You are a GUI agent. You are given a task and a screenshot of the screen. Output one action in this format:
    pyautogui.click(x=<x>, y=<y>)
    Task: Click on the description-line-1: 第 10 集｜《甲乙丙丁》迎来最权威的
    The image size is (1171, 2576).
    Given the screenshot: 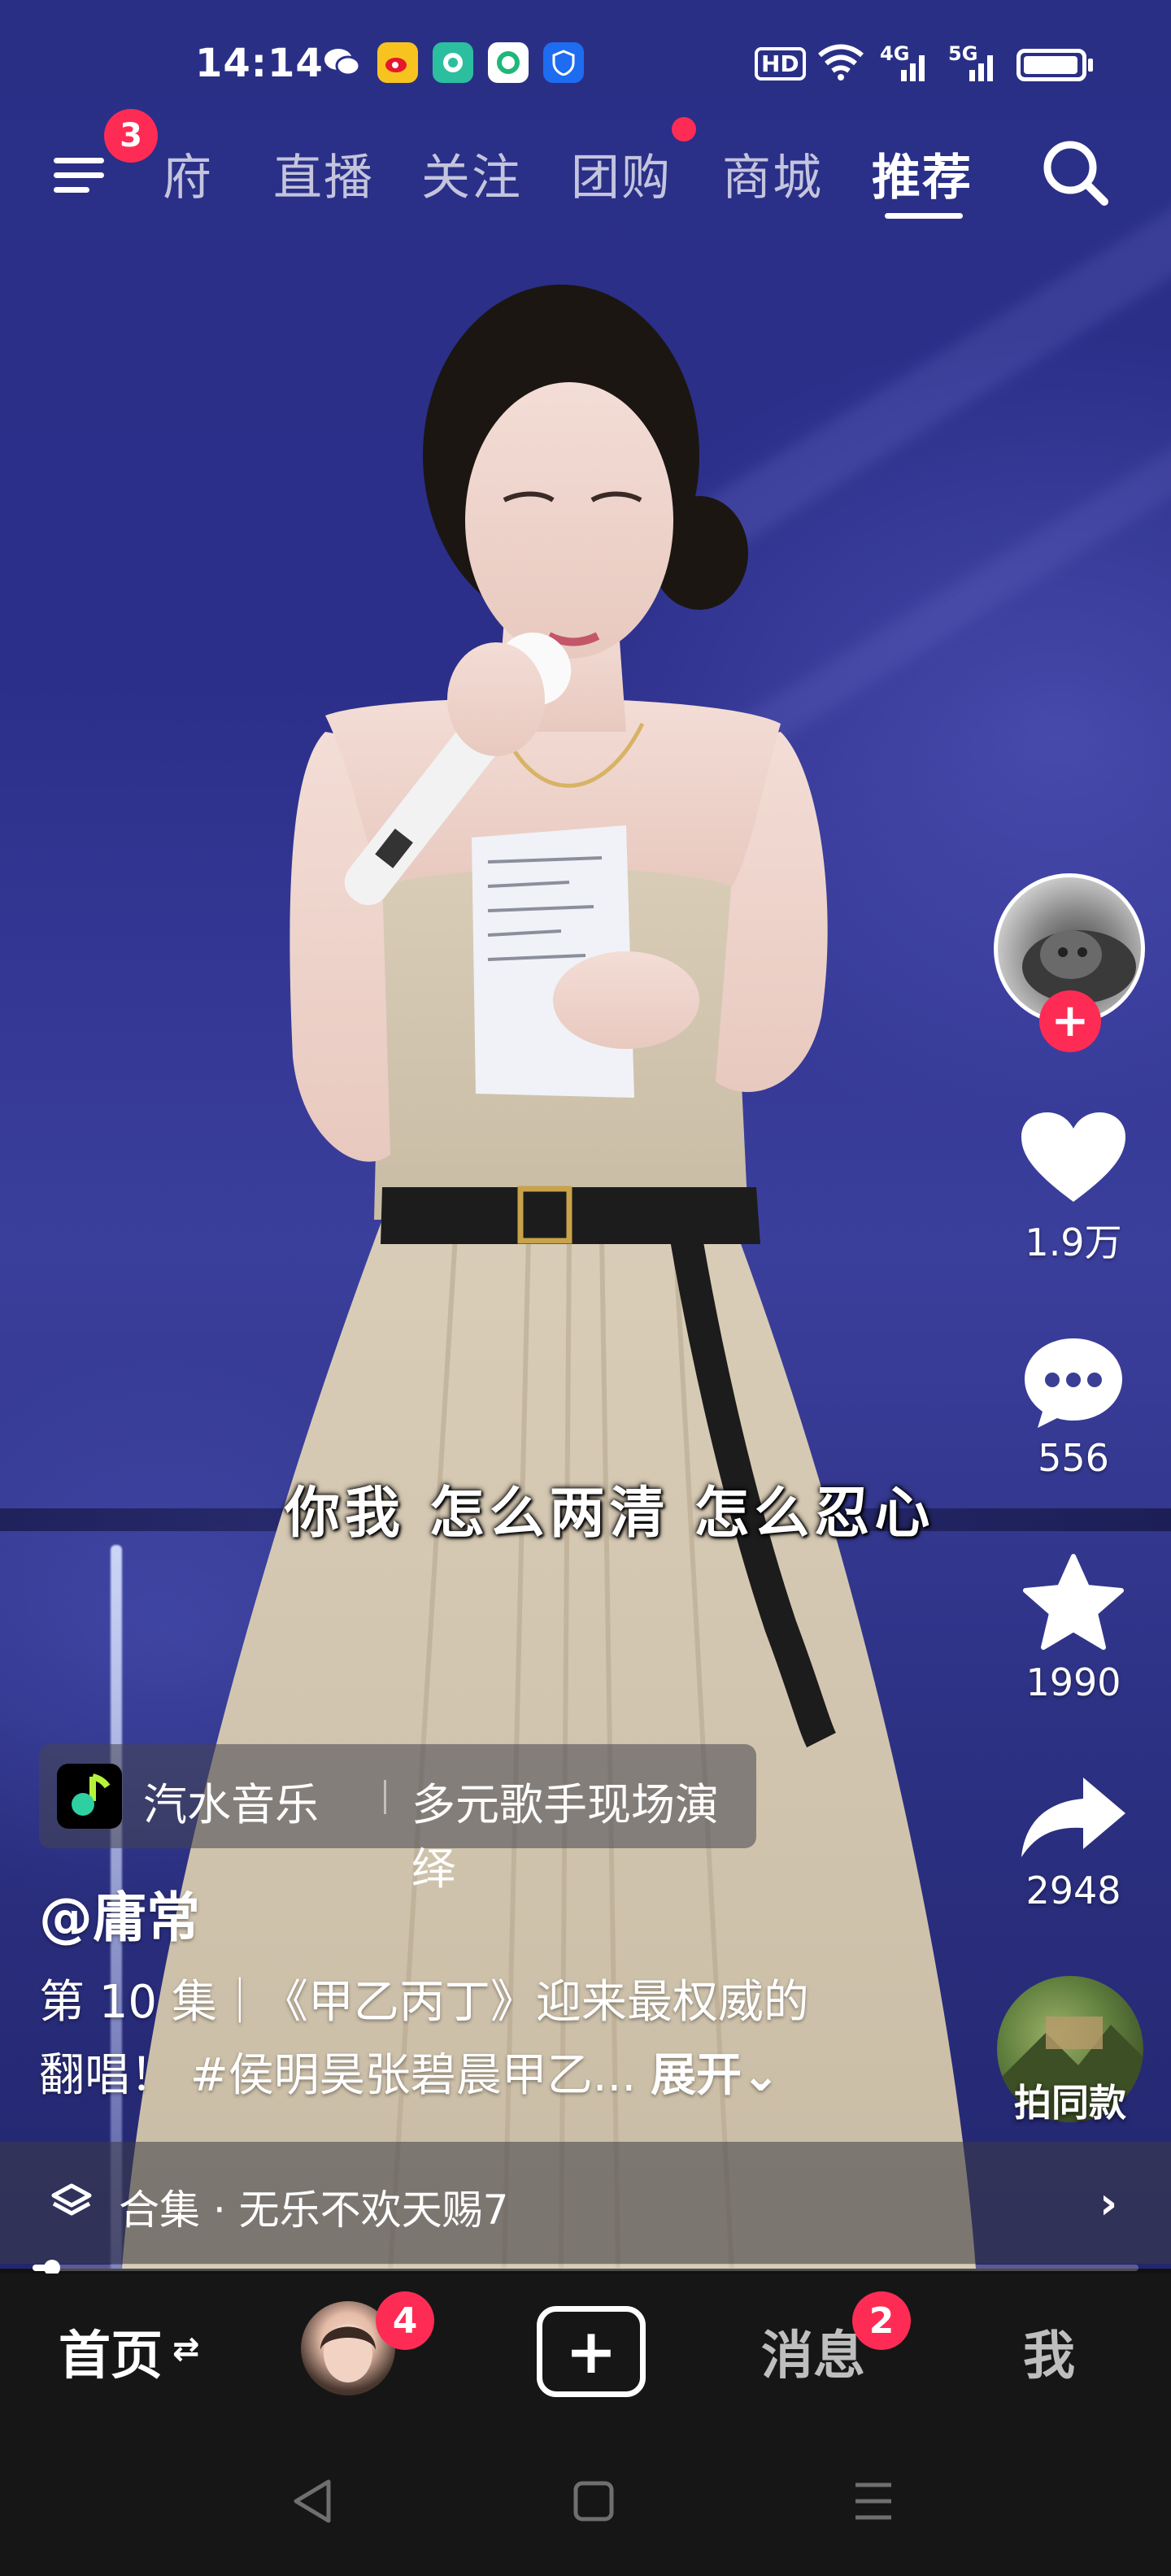 What is the action you would take?
    pyautogui.click(x=424, y=2003)
    